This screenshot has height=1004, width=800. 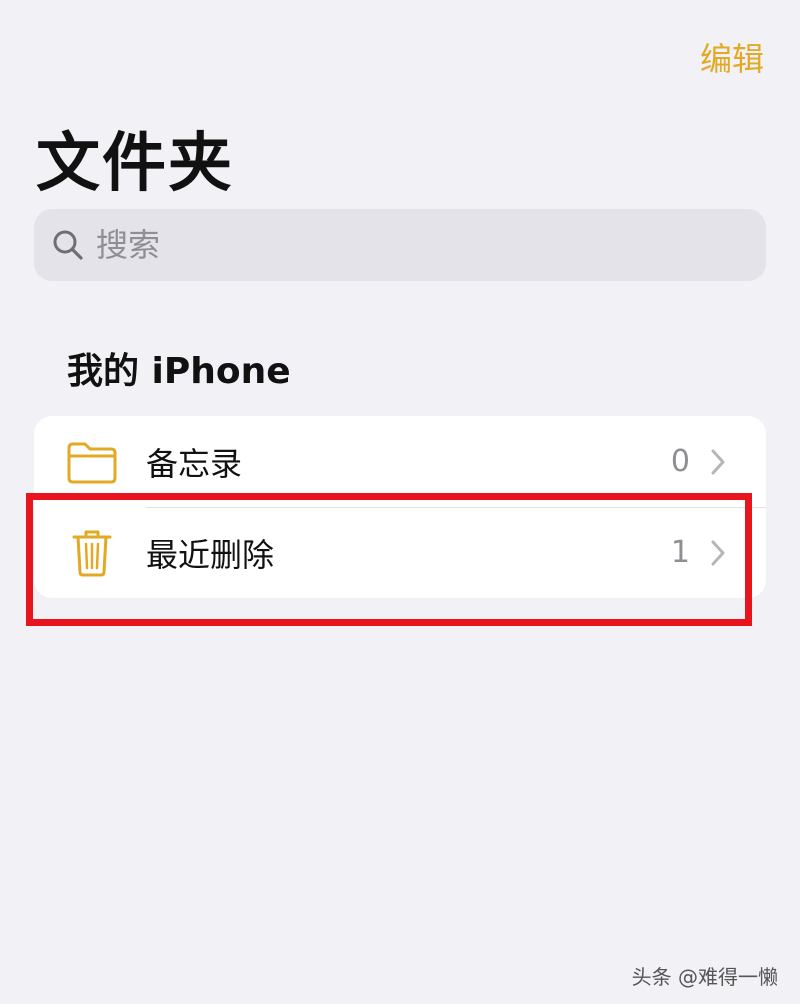 I want to click on search-icon, so click(x=68, y=245).